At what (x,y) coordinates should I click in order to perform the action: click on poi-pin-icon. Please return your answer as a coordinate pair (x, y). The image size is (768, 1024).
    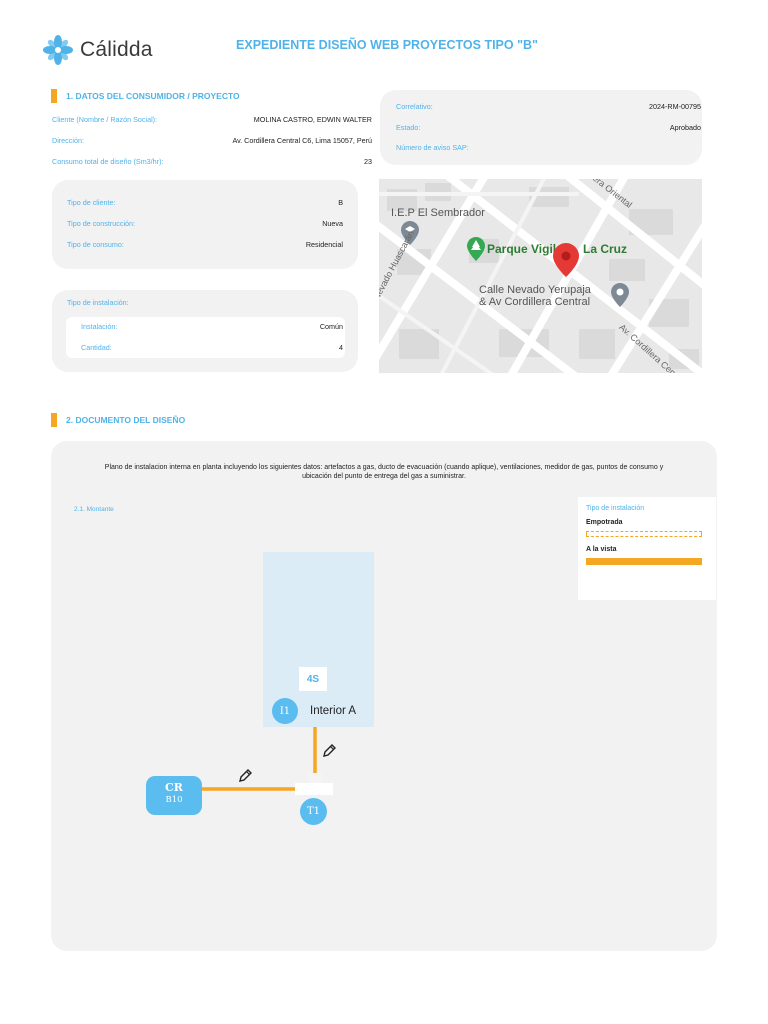
    Looking at the image, I should click on (620, 295).